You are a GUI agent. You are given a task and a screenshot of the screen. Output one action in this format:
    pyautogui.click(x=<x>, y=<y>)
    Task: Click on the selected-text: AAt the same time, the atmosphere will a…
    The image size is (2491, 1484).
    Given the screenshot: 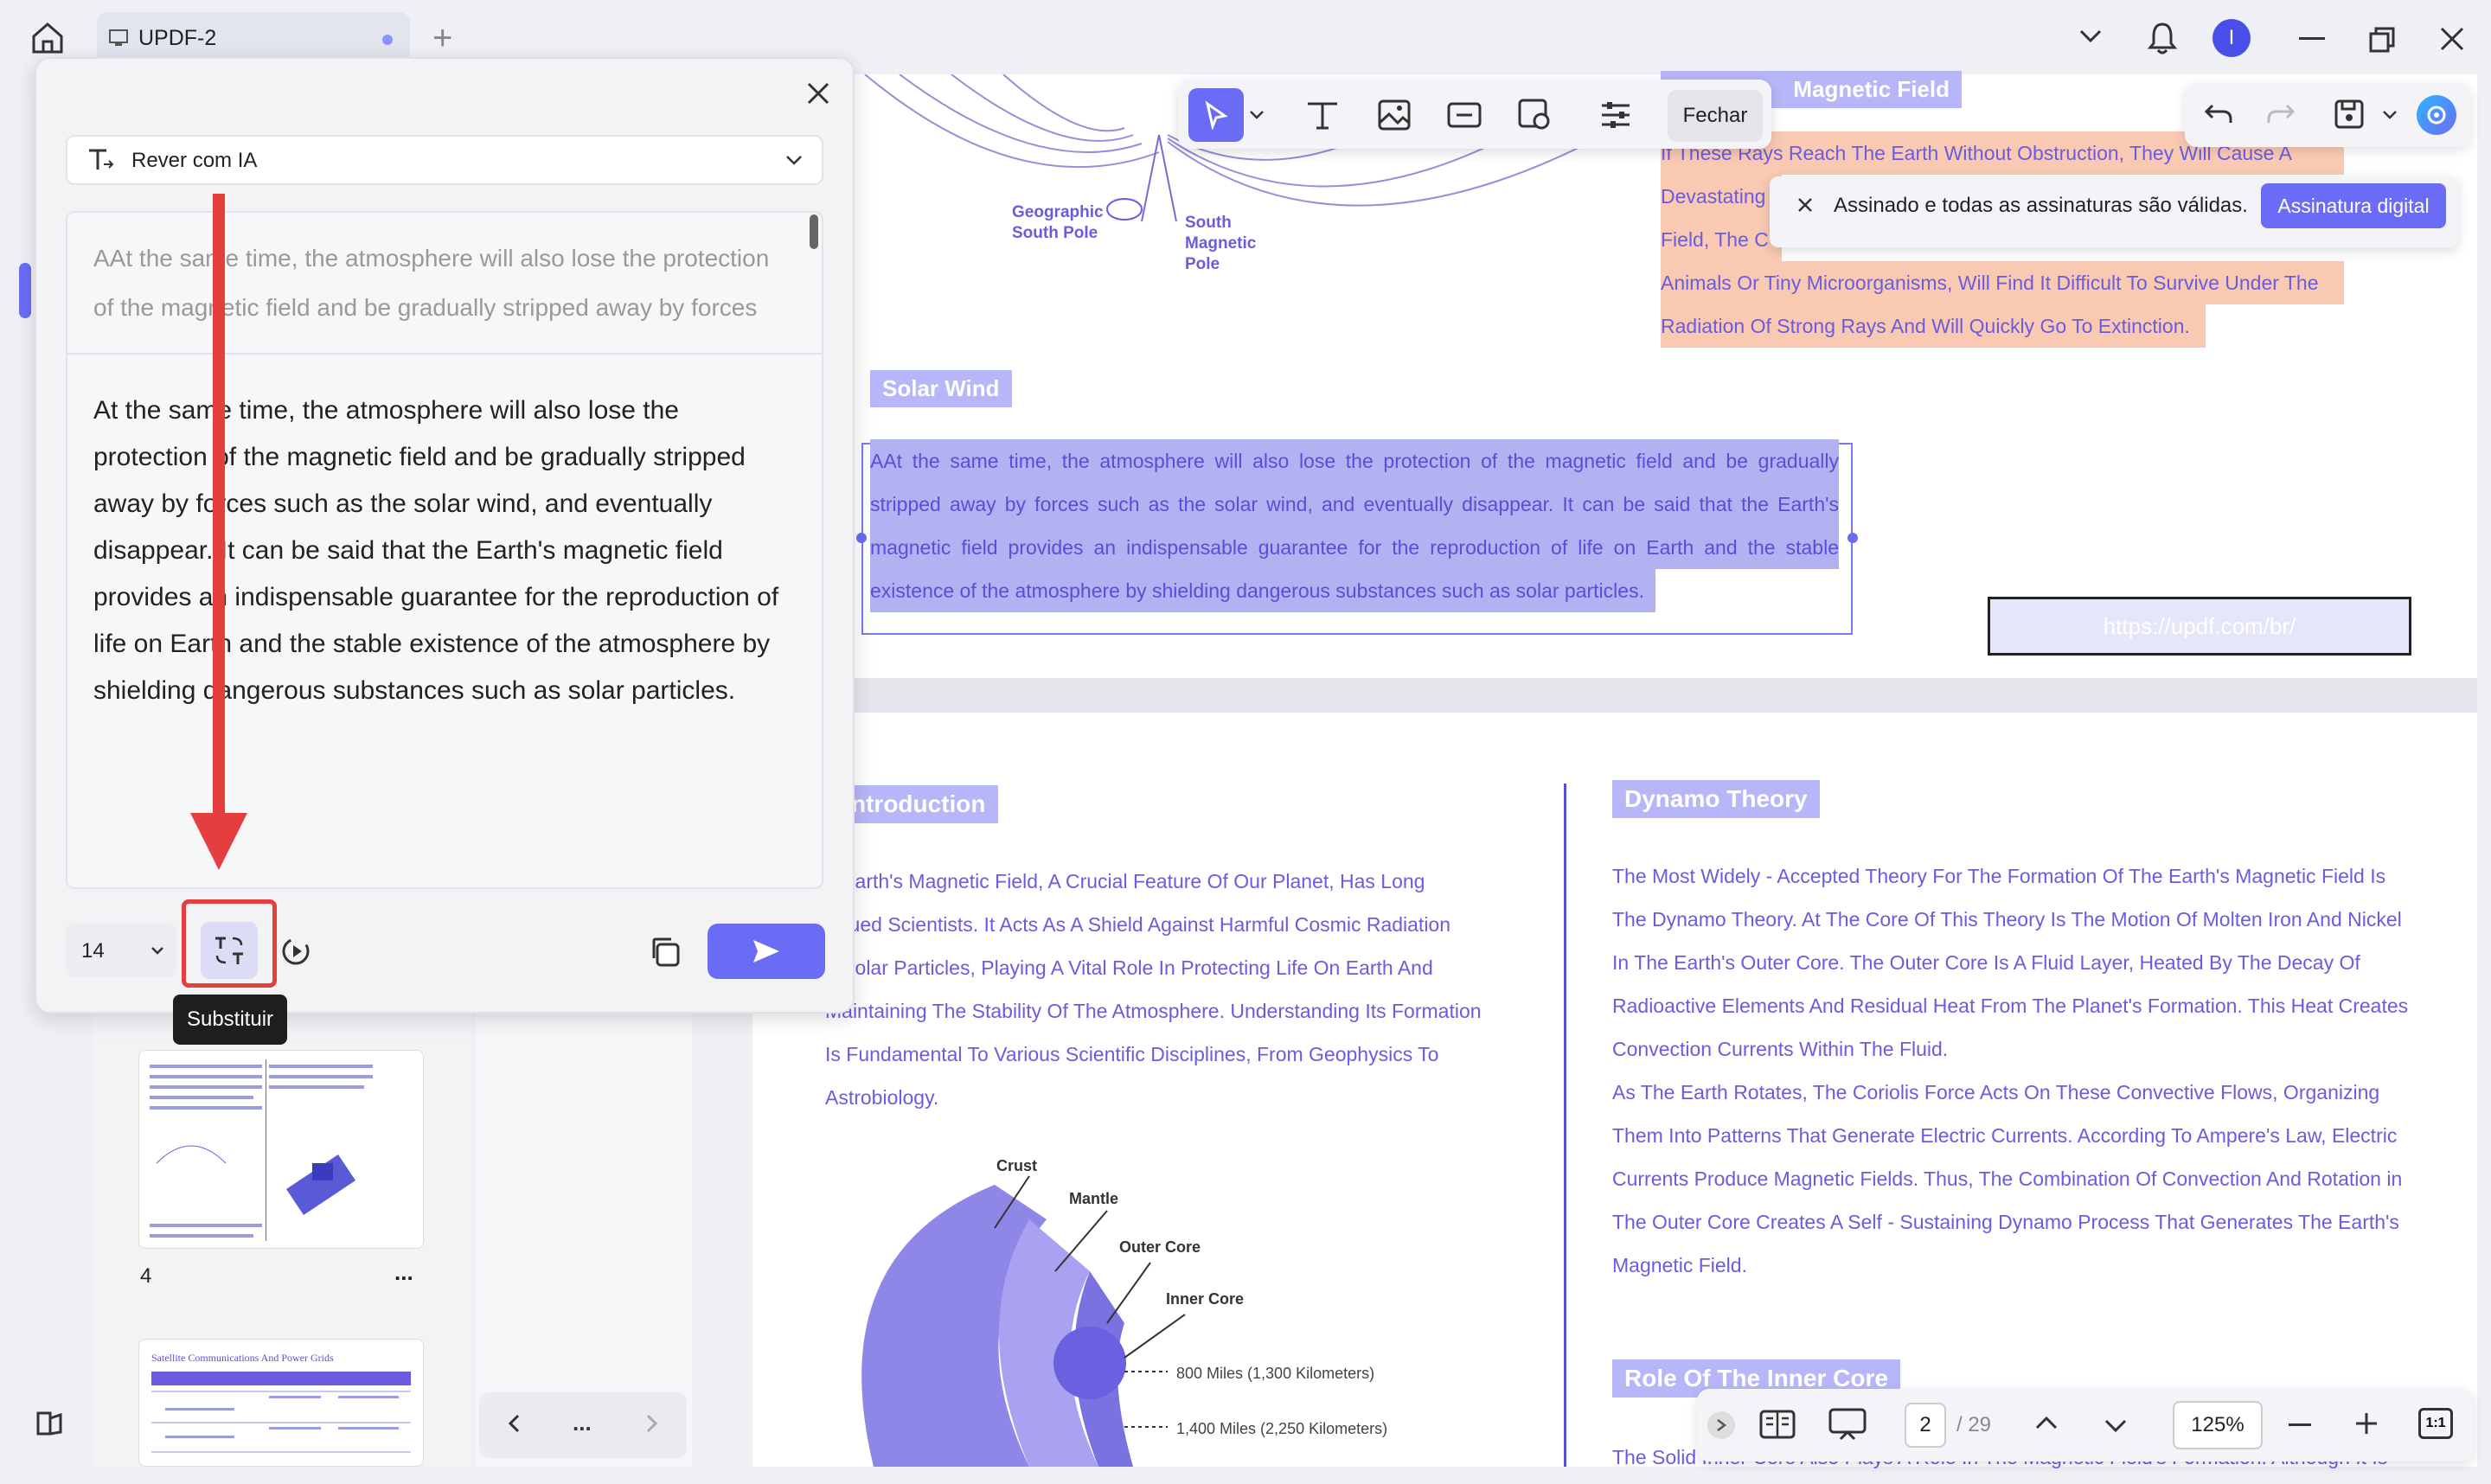 What is the action you would take?
    pyautogui.click(x=1354, y=525)
    